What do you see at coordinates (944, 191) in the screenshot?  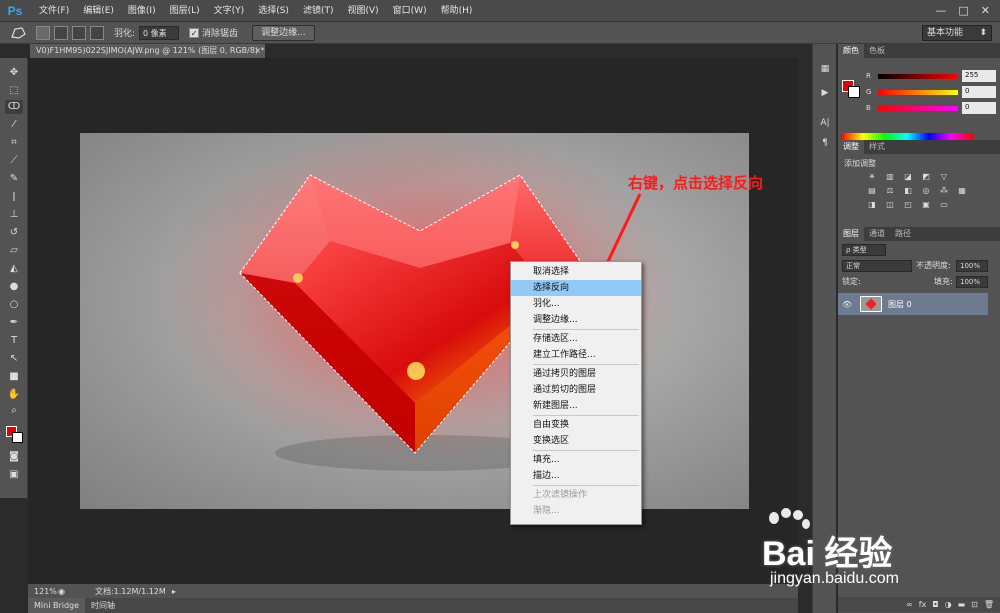 I see `channel-mixer-icon: ⁂` at bounding box center [944, 191].